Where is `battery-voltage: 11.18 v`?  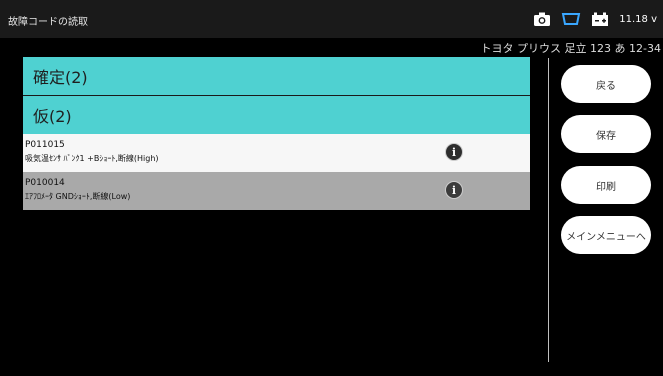 battery-voltage: 11.18 v is located at coordinates (638, 19).